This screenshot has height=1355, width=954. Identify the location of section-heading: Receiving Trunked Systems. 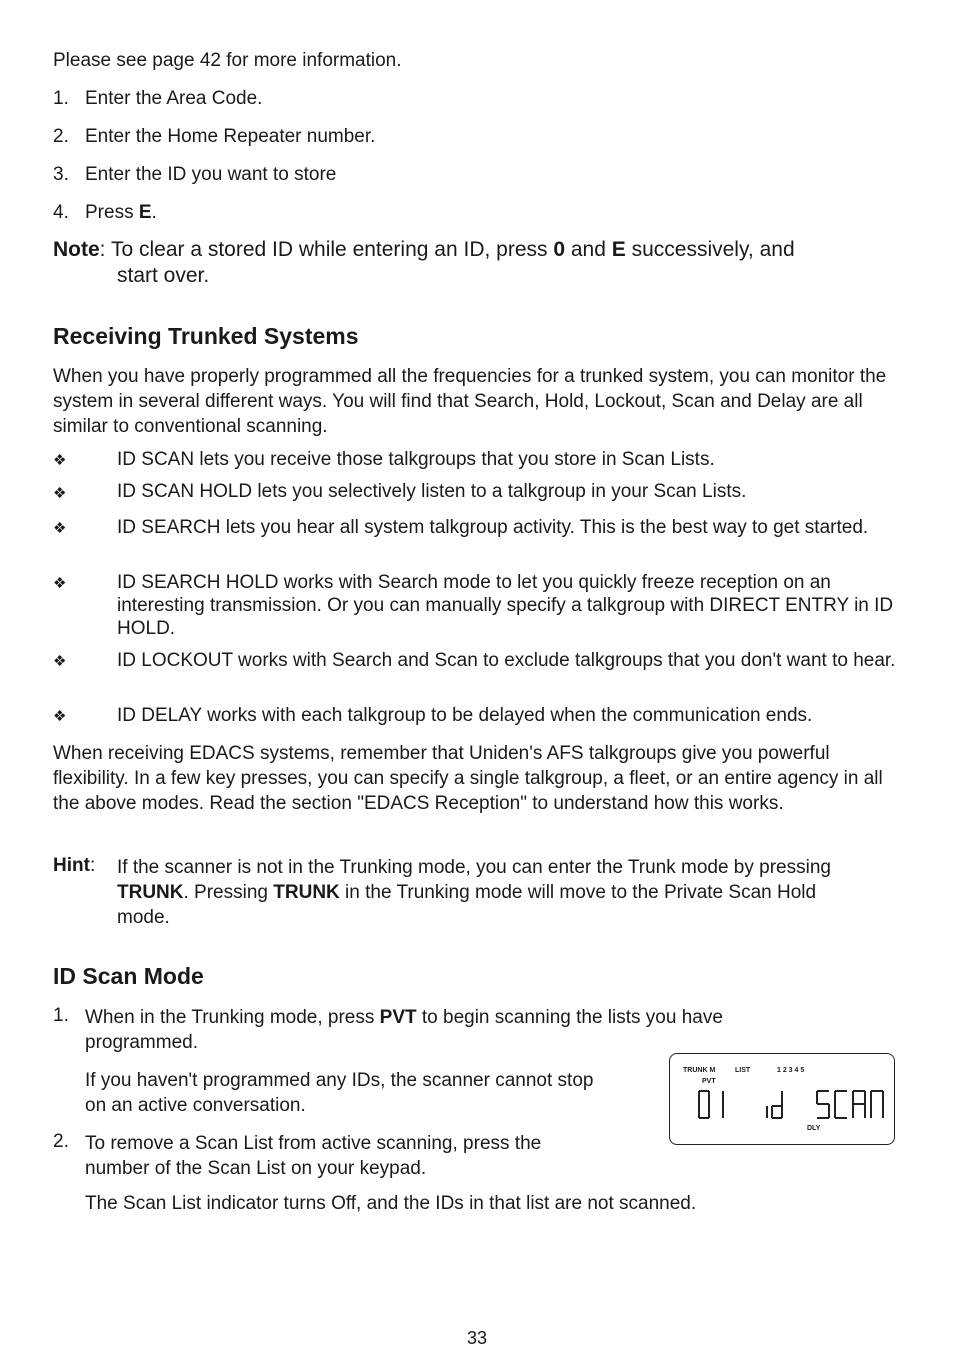
(206, 336).